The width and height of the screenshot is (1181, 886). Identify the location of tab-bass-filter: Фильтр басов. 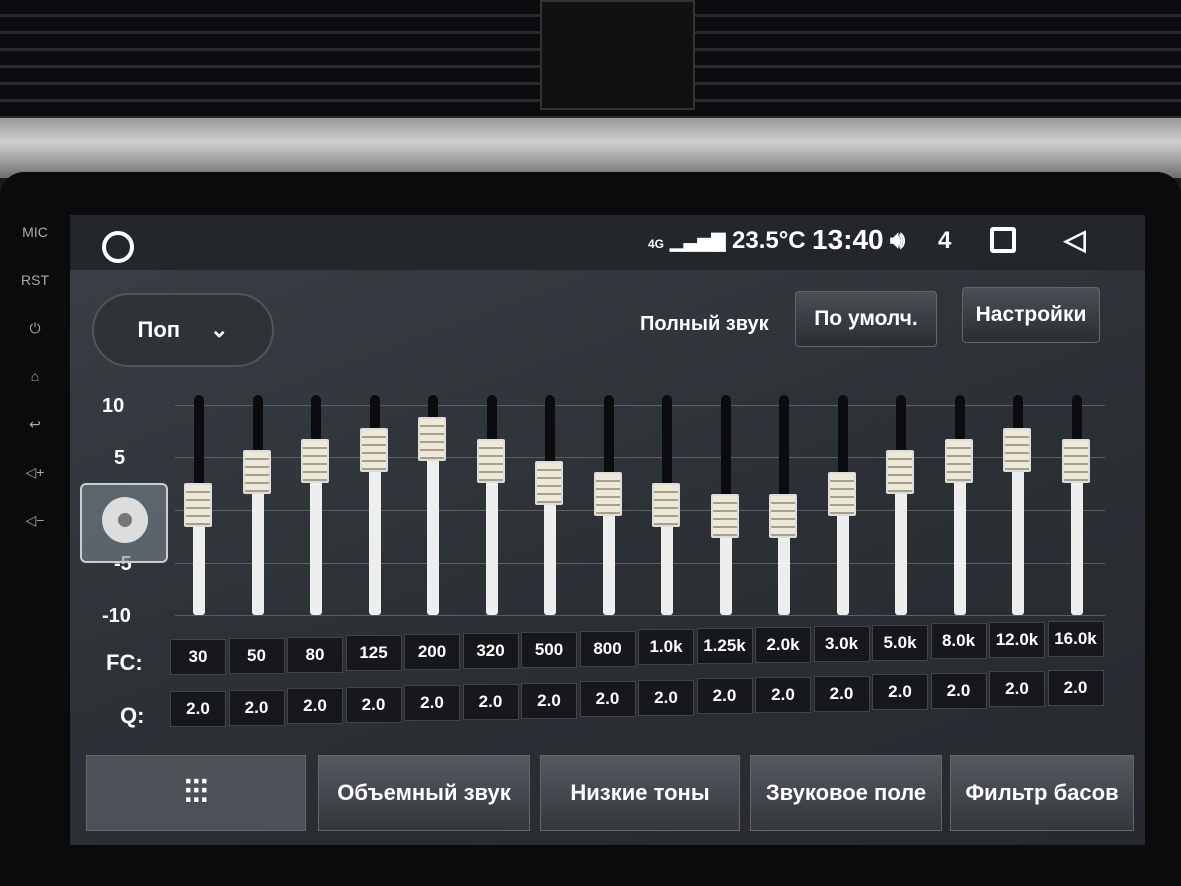
(1042, 793).